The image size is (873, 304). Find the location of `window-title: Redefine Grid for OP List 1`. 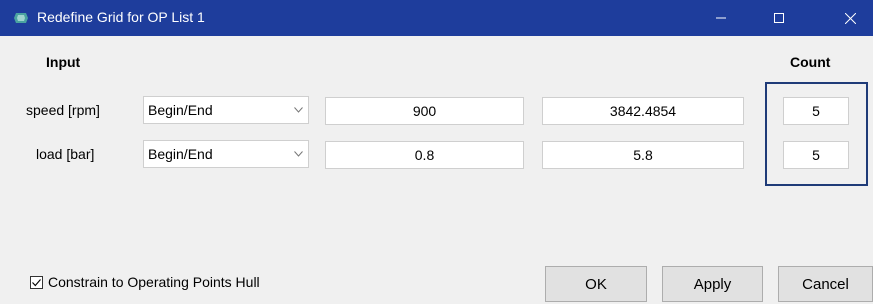

window-title: Redefine Grid for OP List 1 is located at coordinates (121, 17).